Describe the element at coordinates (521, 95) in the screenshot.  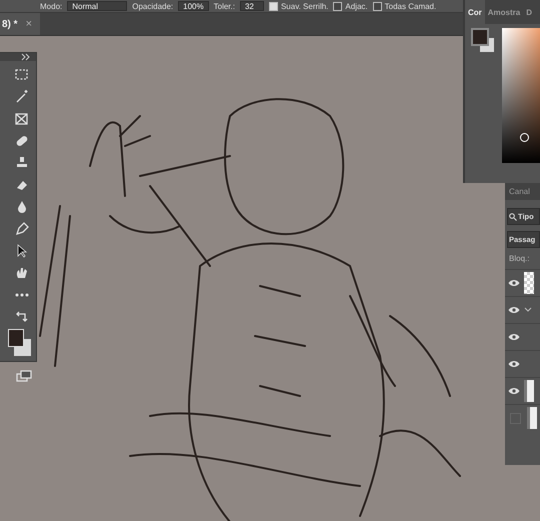
I see `color-picker-field` at that location.